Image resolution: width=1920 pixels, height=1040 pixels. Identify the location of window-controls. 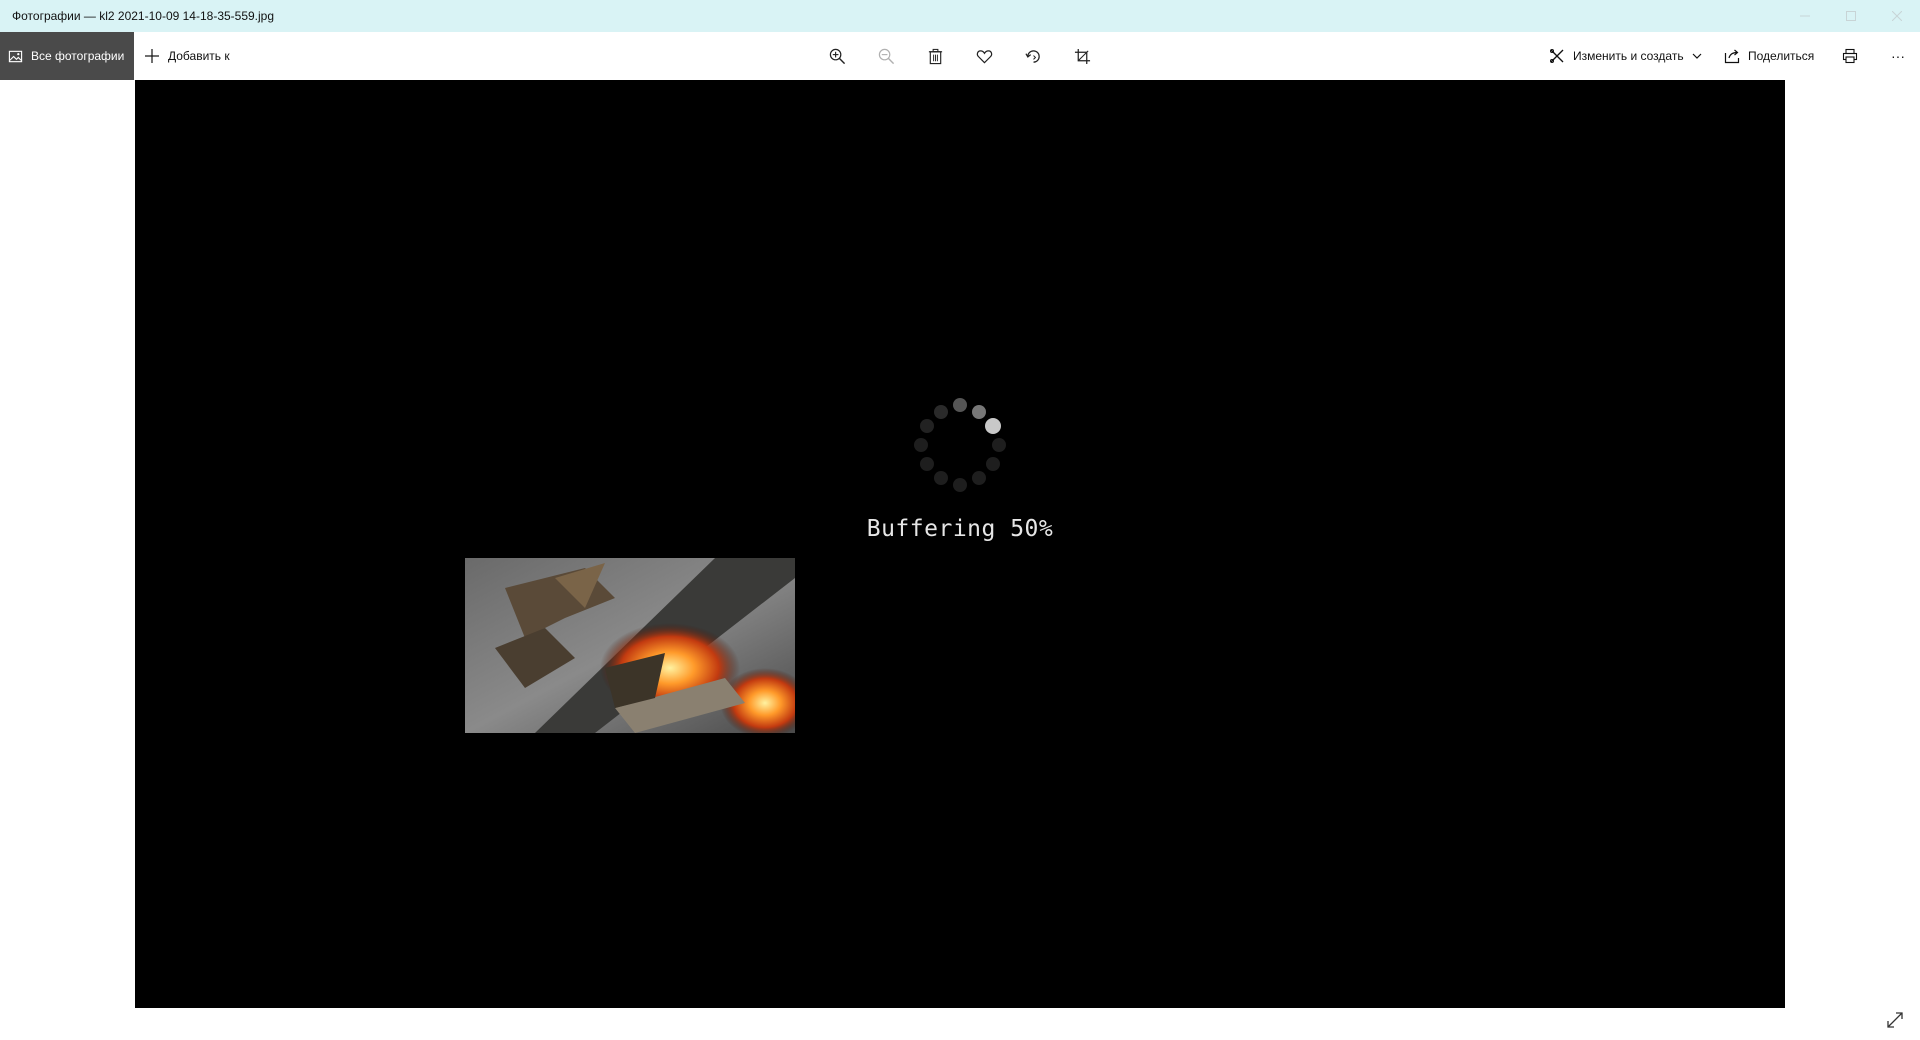
(1851, 16).